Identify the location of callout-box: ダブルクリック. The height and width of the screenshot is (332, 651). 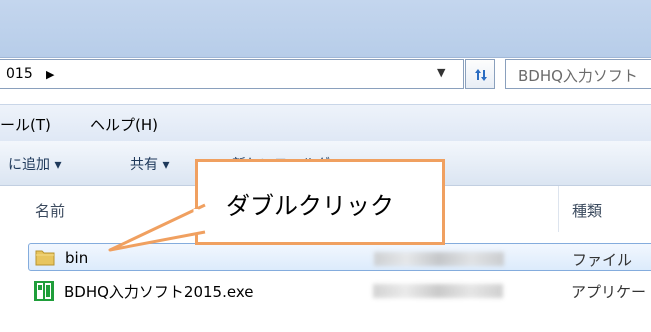
(320, 202).